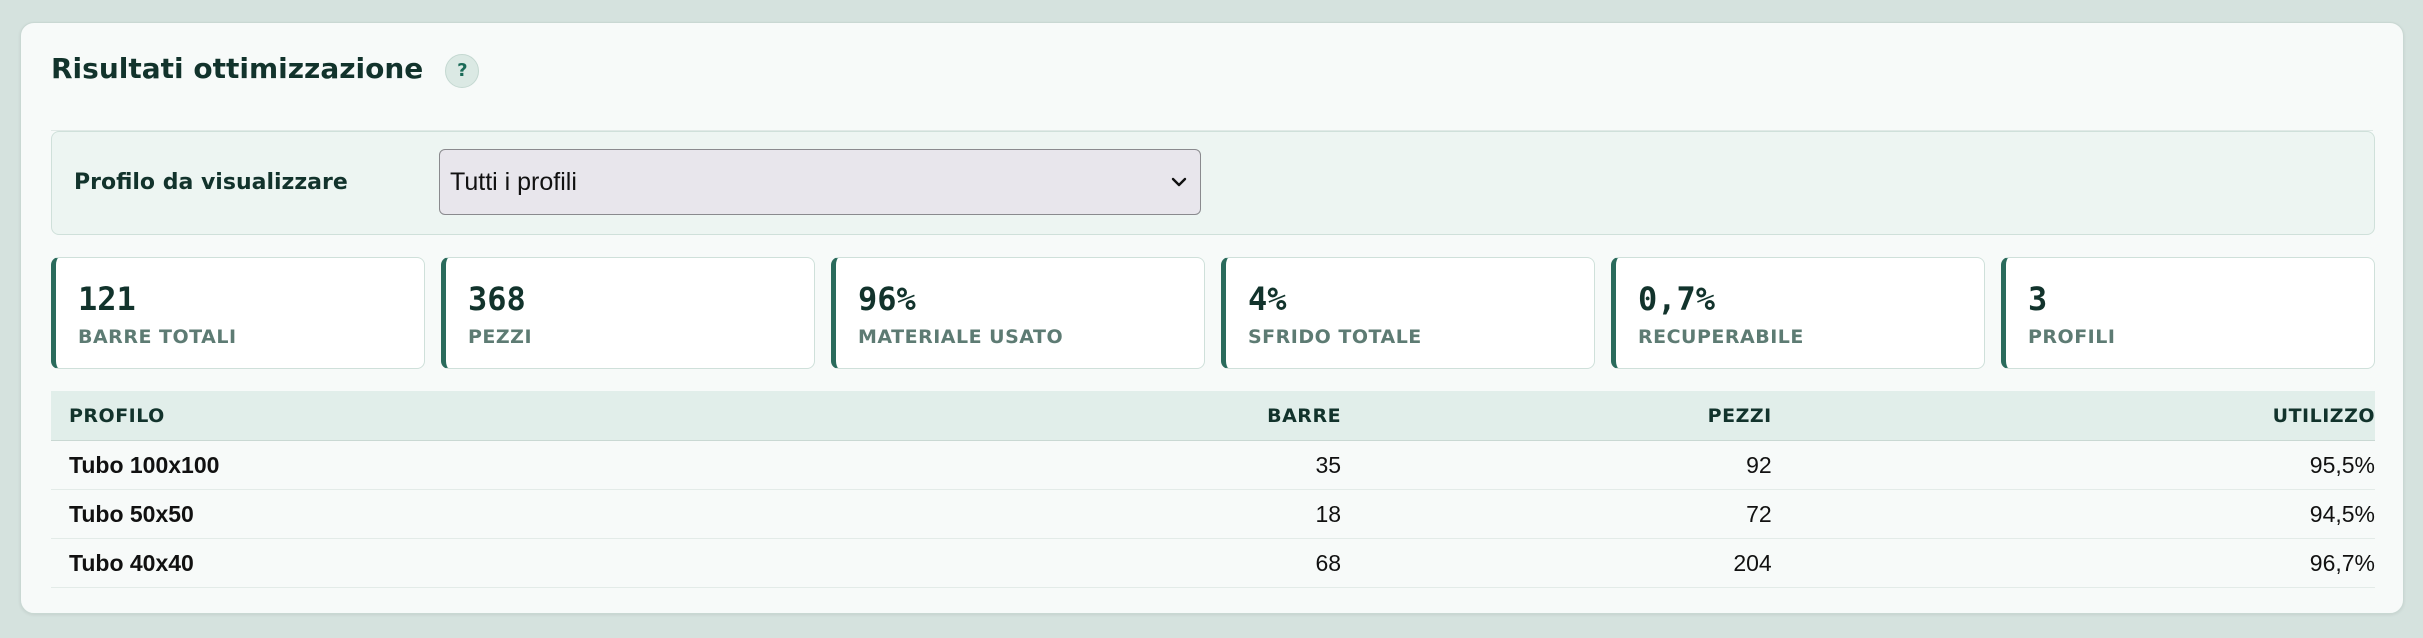 Image resolution: width=2423 pixels, height=638 pixels. What do you see at coordinates (513, 181) in the screenshot?
I see `profile-select-value: Tutti i profili` at bounding box center [513, 181].